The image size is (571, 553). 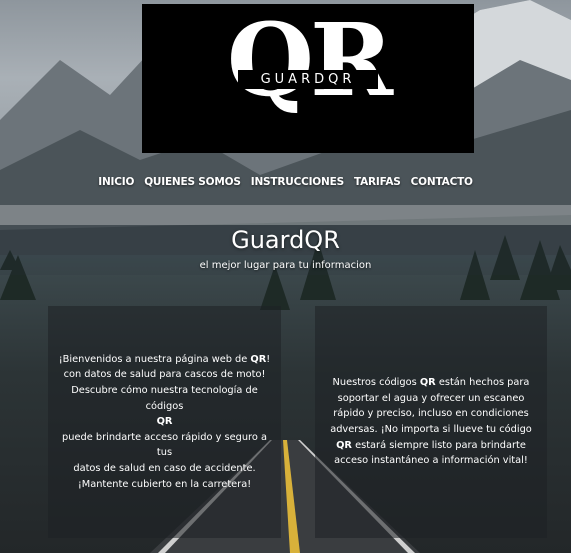 I want to click on nav-inicio: INICIO, so click(x=116, y=182).